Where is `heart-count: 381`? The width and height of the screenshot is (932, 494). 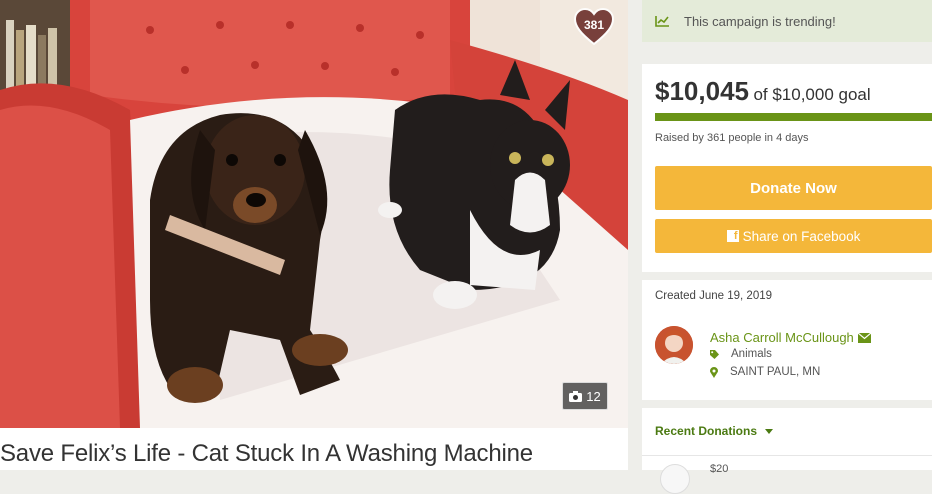
heart-count: 381 is located at coordinates (594, 25).